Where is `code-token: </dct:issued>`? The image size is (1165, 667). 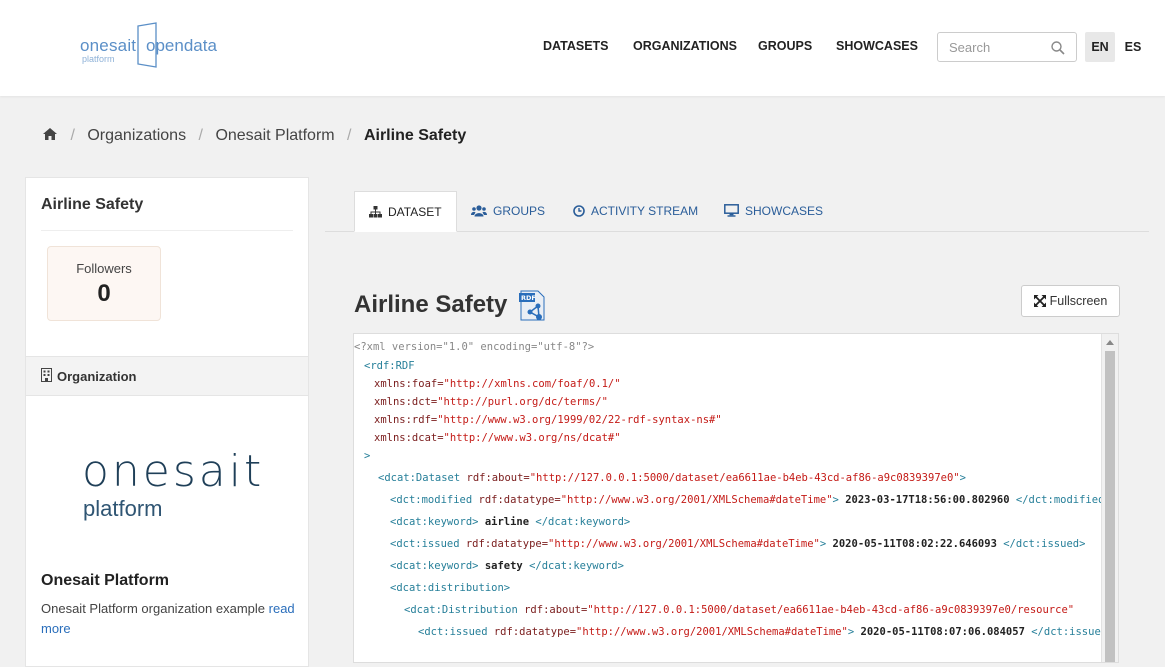
code-token: </dct:issued> is located at coordinates (1041, 544).